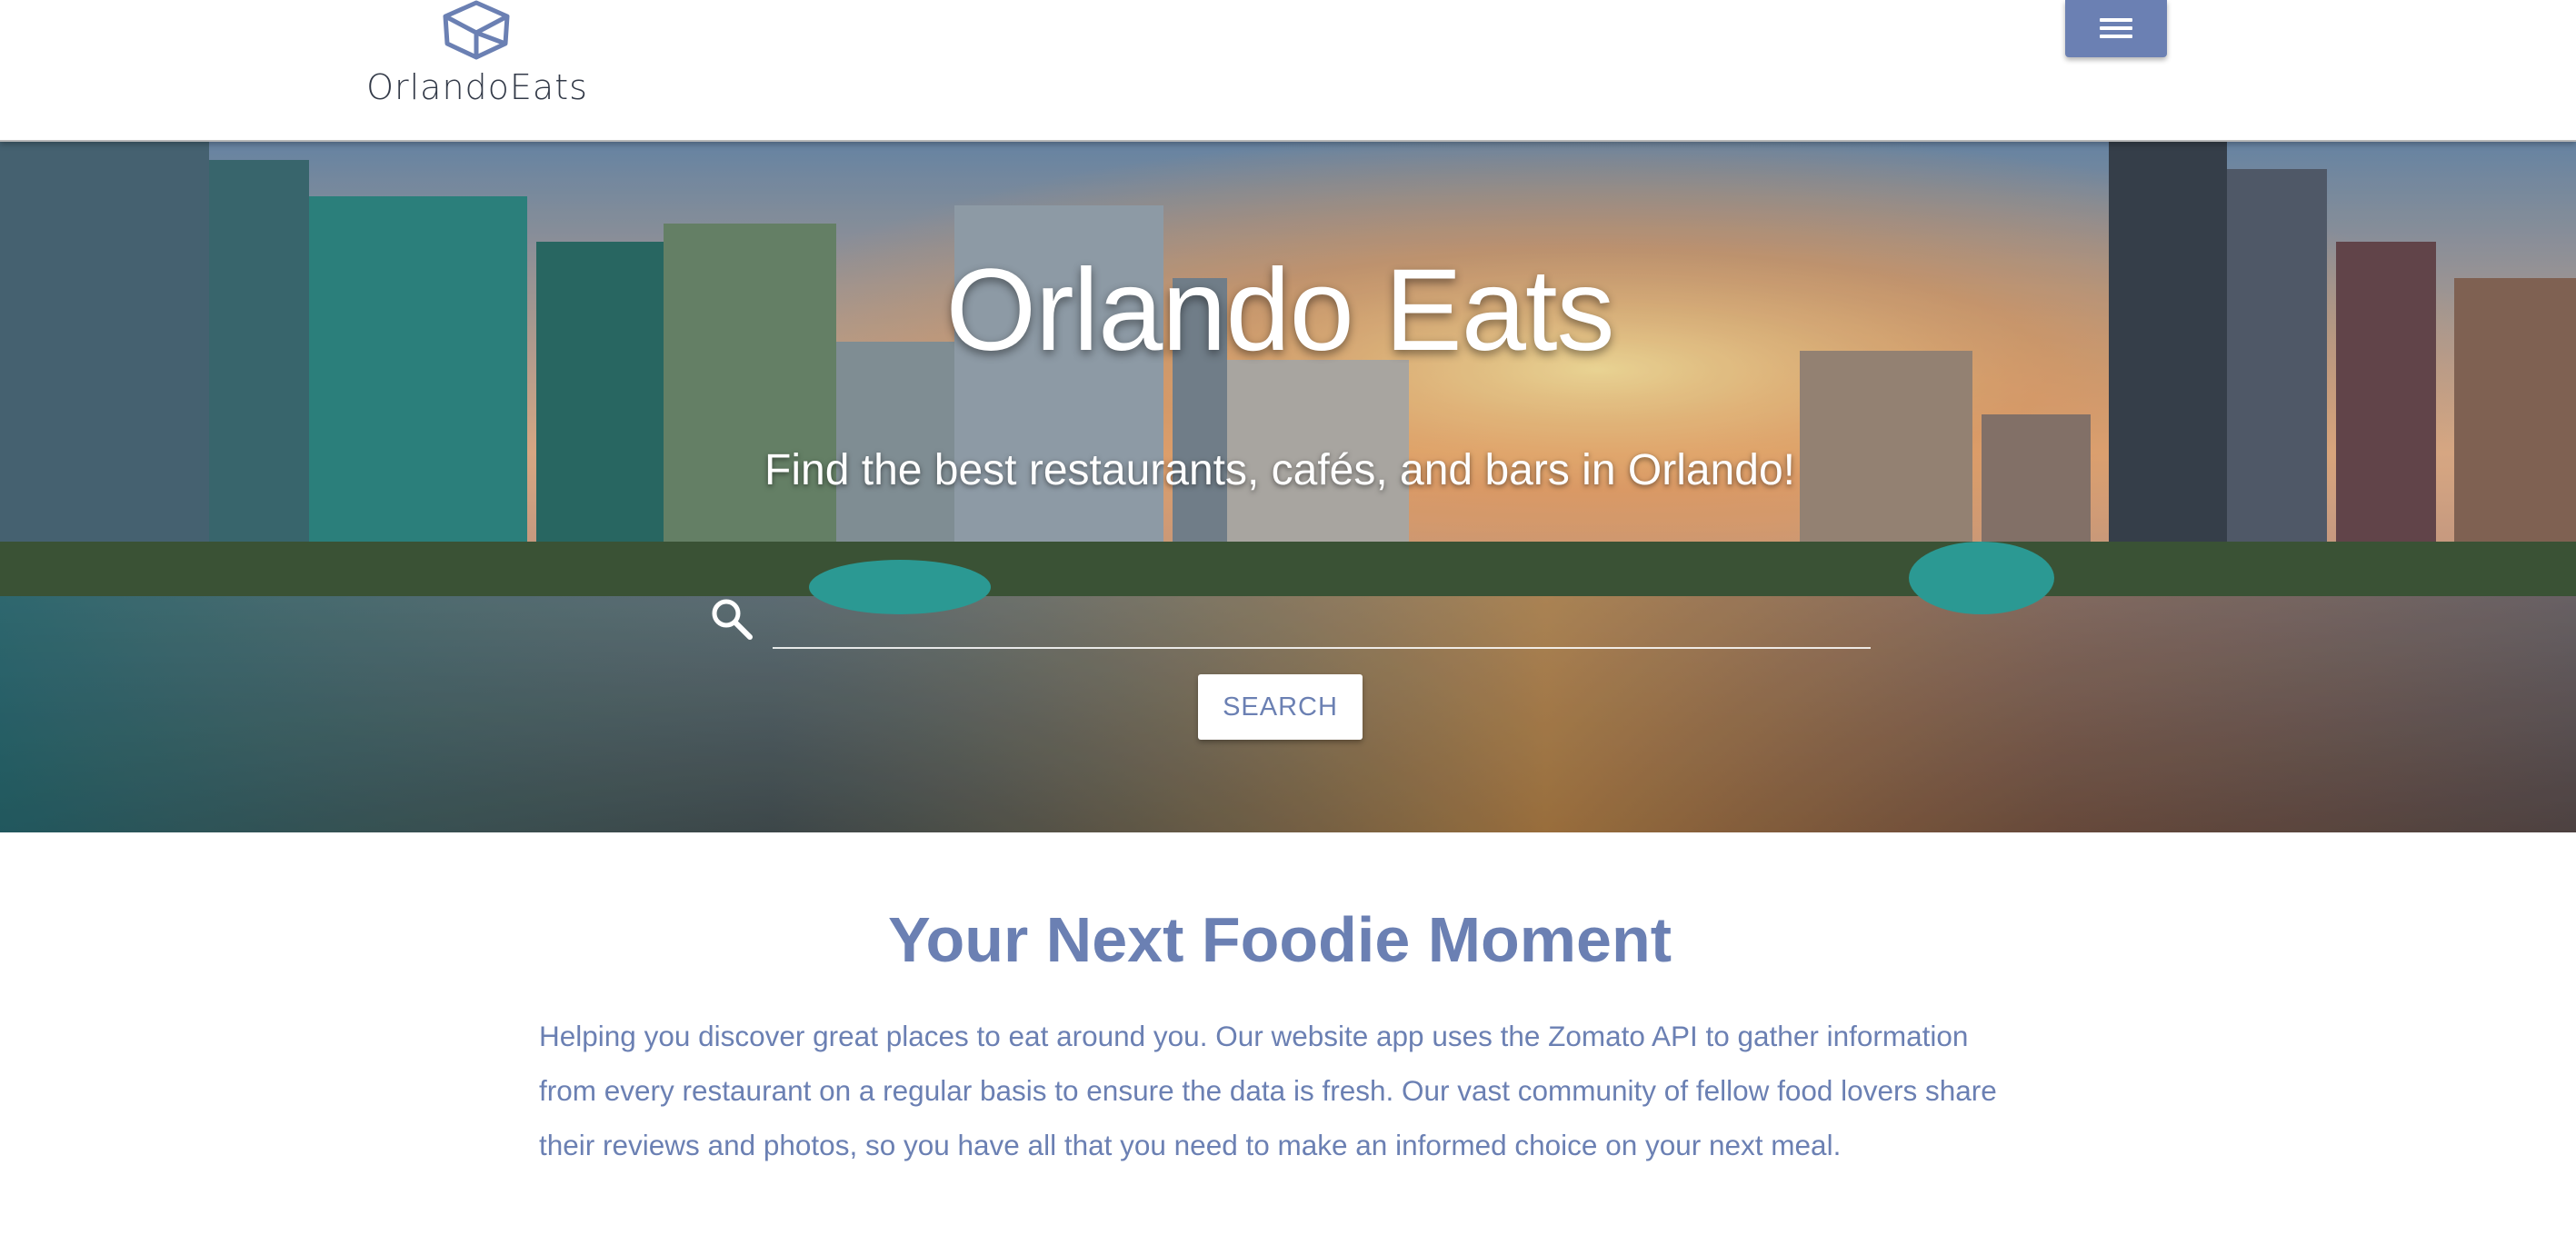 The width and height of the screenshot is (2576, 1245). I want to click on search-input, so click(1322, 618).